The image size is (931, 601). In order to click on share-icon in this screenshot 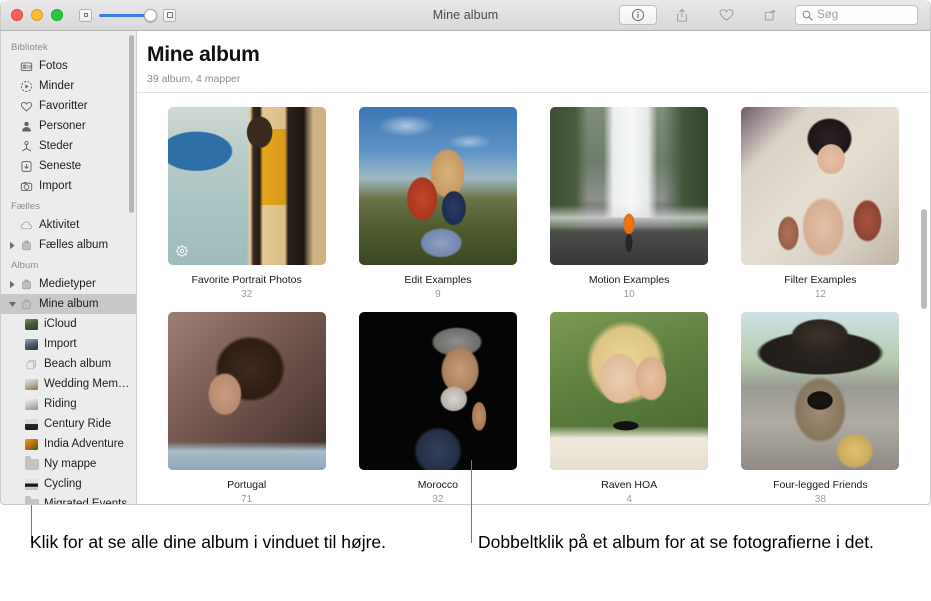, I will do `click(682, 15)`.